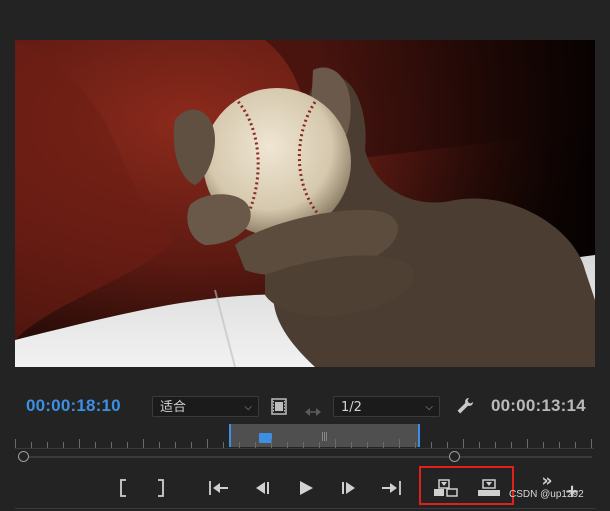 The height and width of the screenshot is (511, 610). What do you see at coordinates (305, 456) in the screenshot?
I see `zoom-scrollbar` at bounding box center [305, 456].